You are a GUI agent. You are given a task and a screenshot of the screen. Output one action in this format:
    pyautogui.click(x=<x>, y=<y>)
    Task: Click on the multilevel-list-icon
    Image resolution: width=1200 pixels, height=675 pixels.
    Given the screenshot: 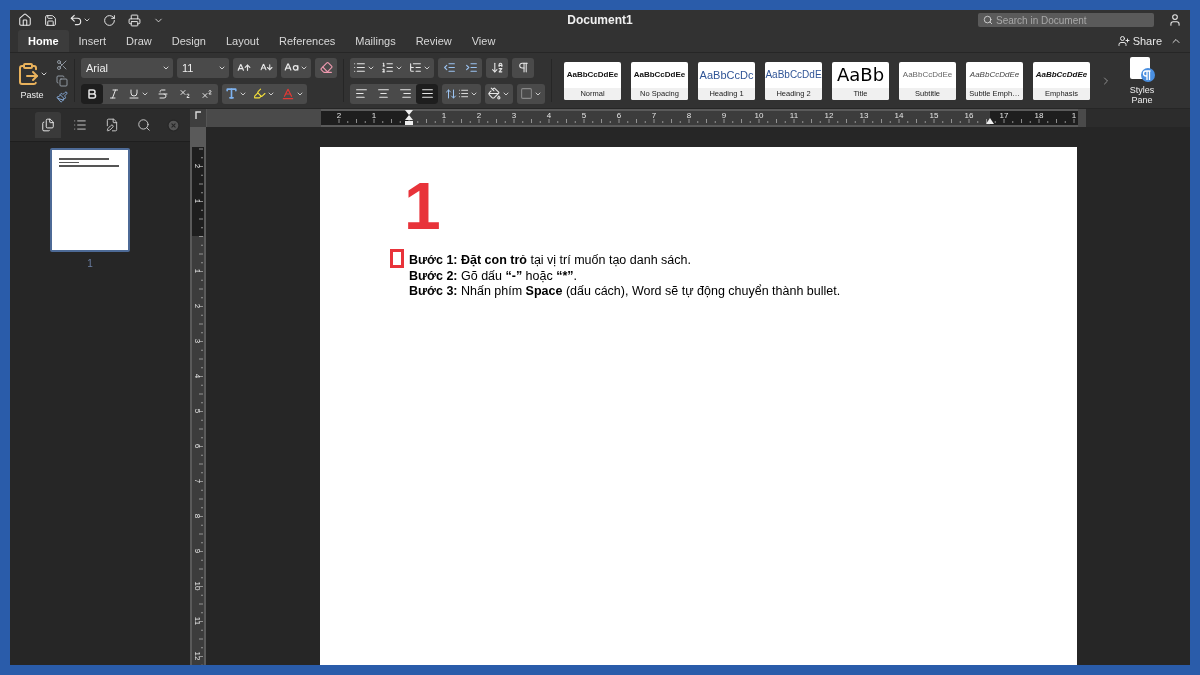 What is the action you would take?
    pyautogui.click(x=415, y=67)
    